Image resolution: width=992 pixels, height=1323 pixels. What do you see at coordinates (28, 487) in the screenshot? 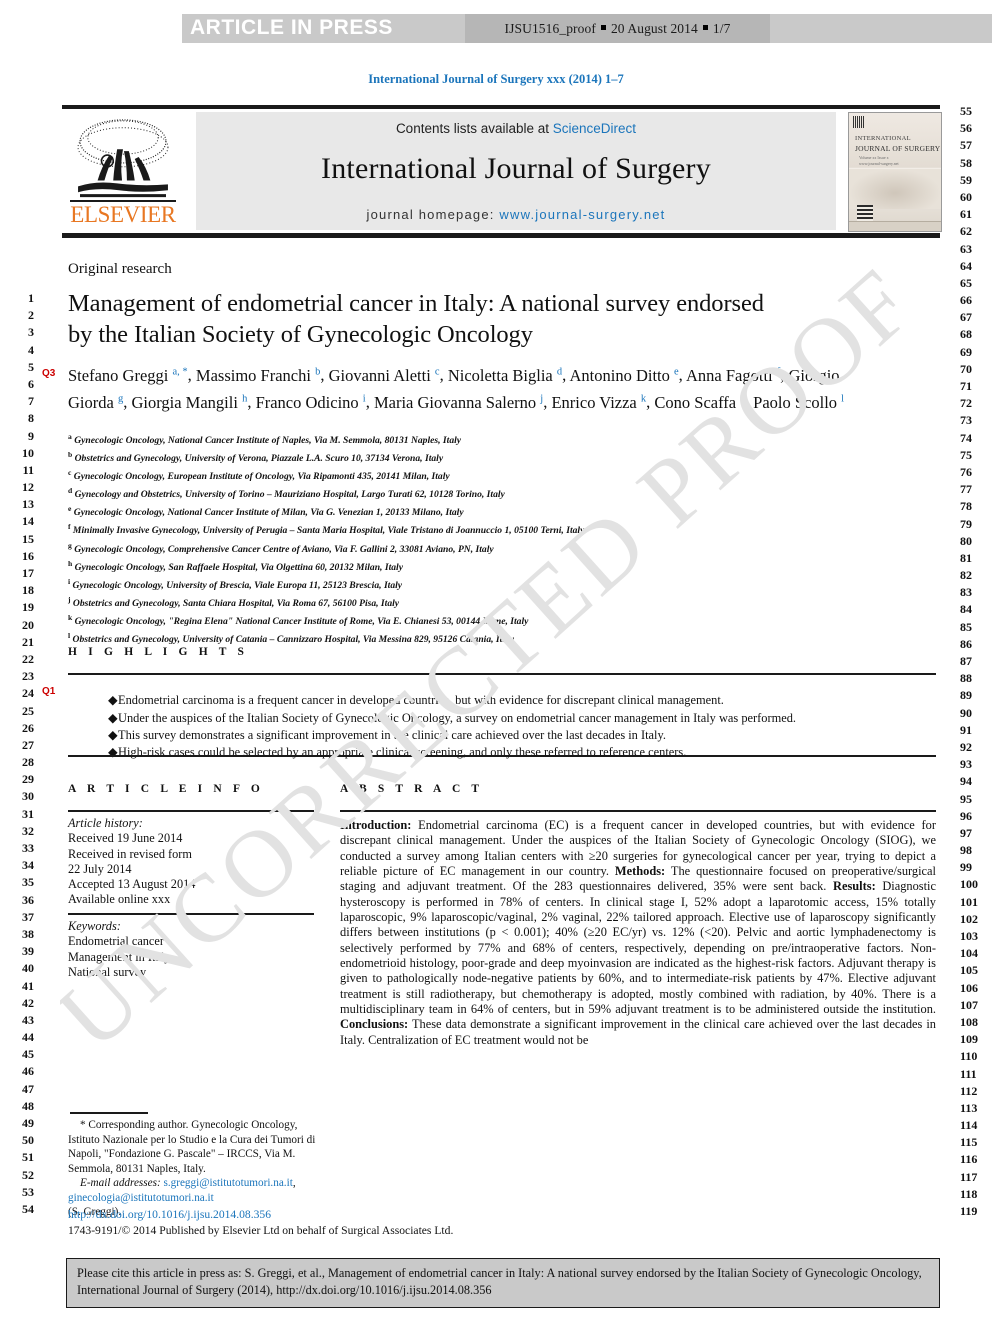
I see `line-number: 12` at bounding box center [28, 487].